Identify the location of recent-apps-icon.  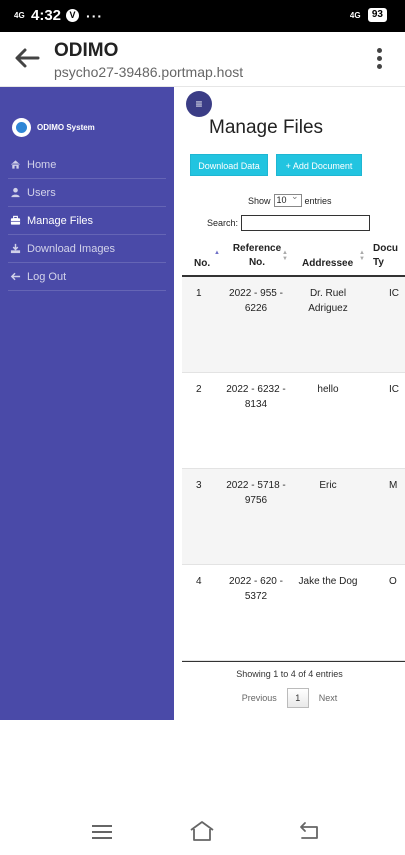
(102, 832).